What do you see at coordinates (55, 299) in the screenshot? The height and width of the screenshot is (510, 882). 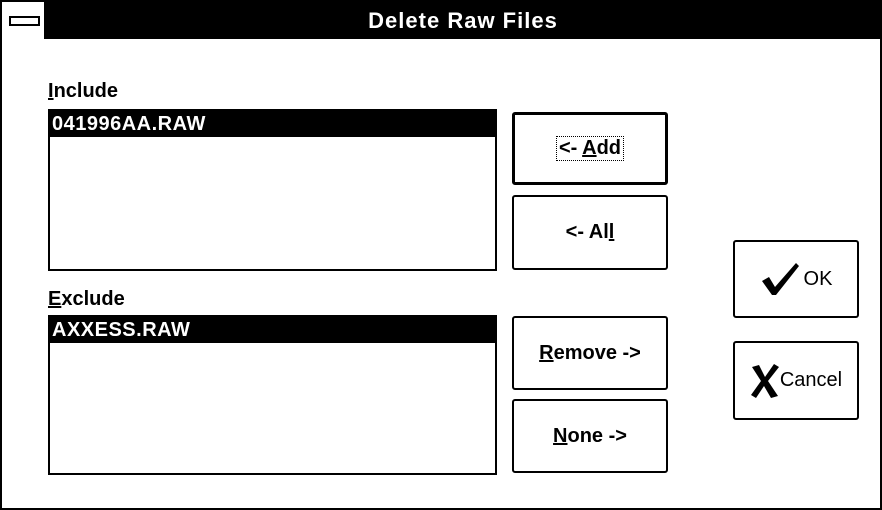 I see `exclude-label-accel: E` at bounding box center [55, 299].